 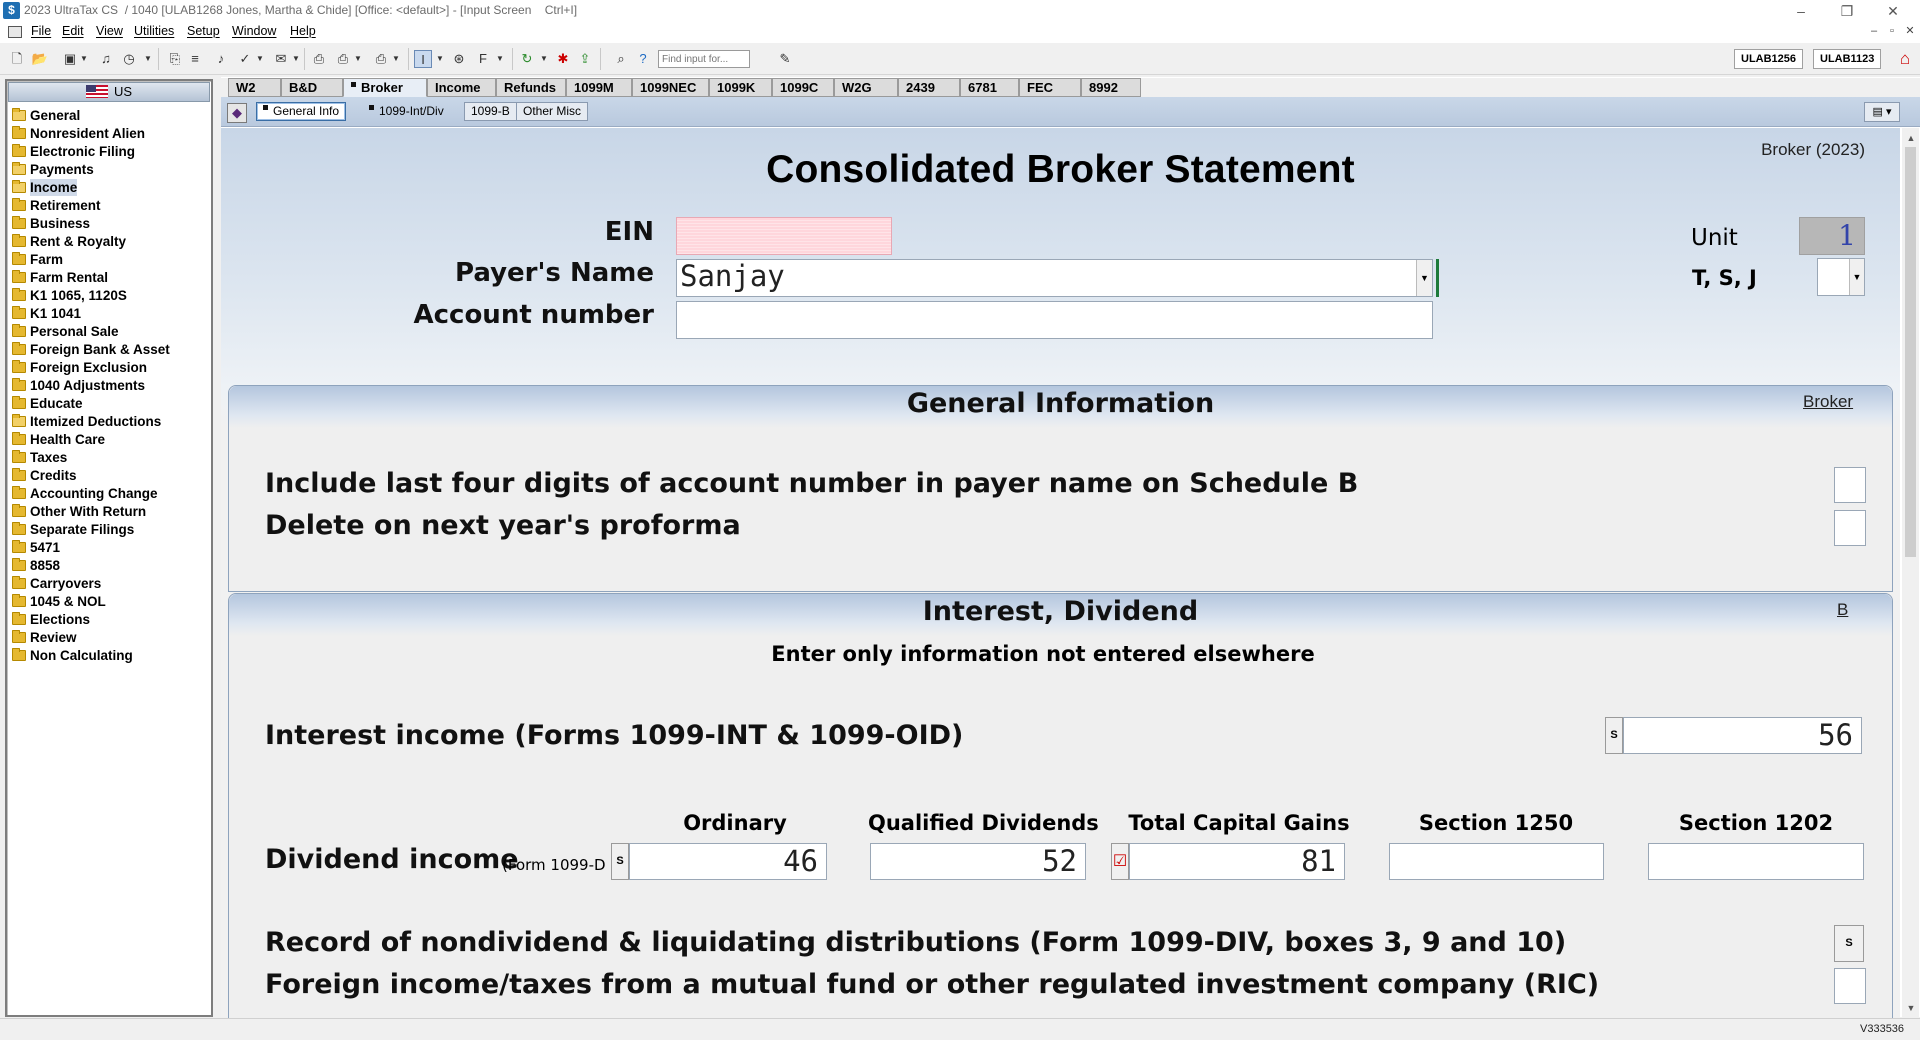 I want to click on tree-item-electronic-filing: Electronic Filing, so click(x=73, y=151).